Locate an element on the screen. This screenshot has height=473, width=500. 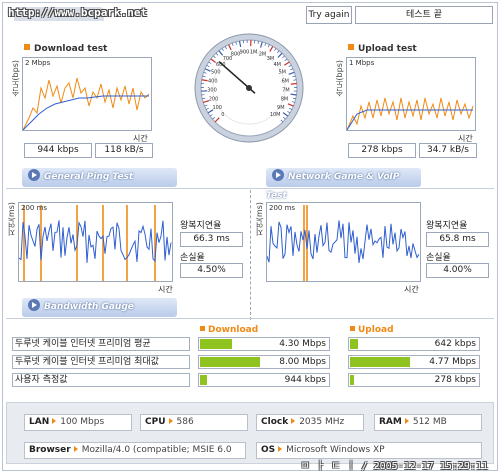
game-loss-label: 손실율 is located at coordinates (438, 258).